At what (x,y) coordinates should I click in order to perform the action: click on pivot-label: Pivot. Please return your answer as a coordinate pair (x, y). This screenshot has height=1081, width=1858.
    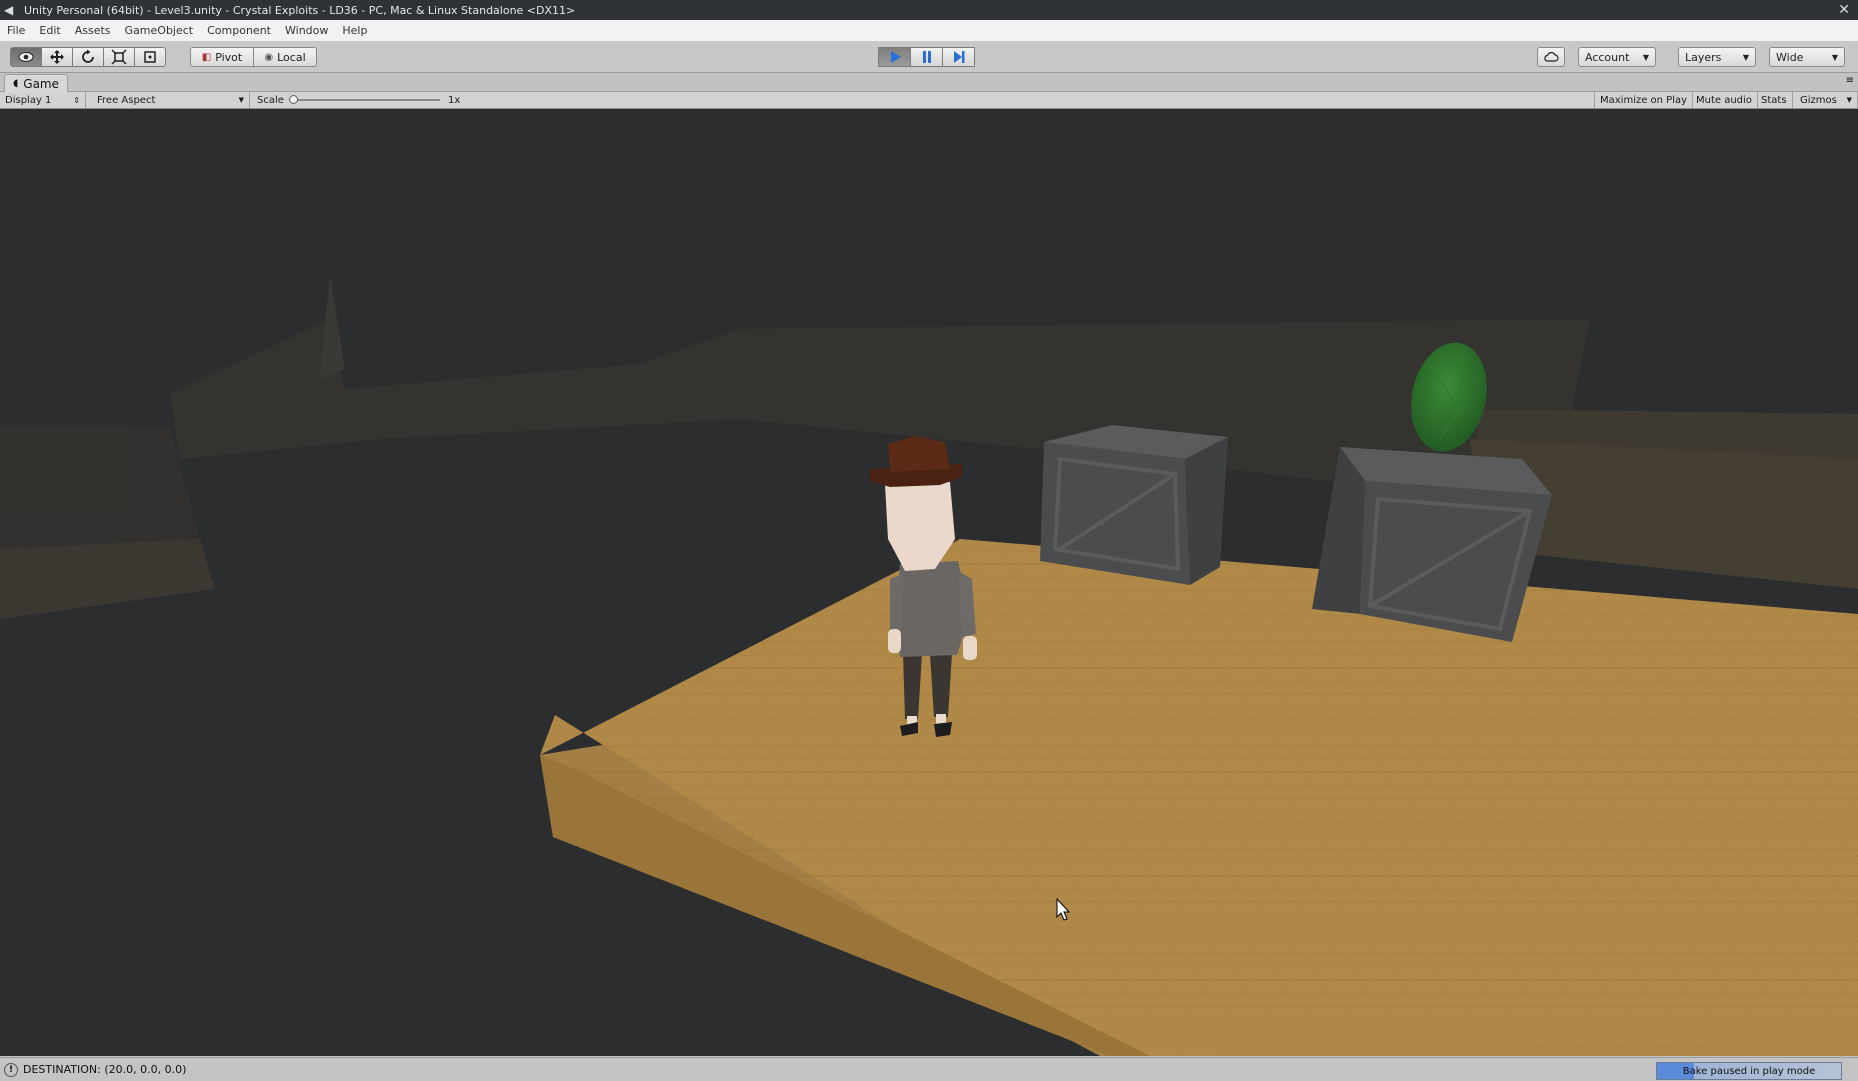
    Looking at the image, I should click on (229, 57).